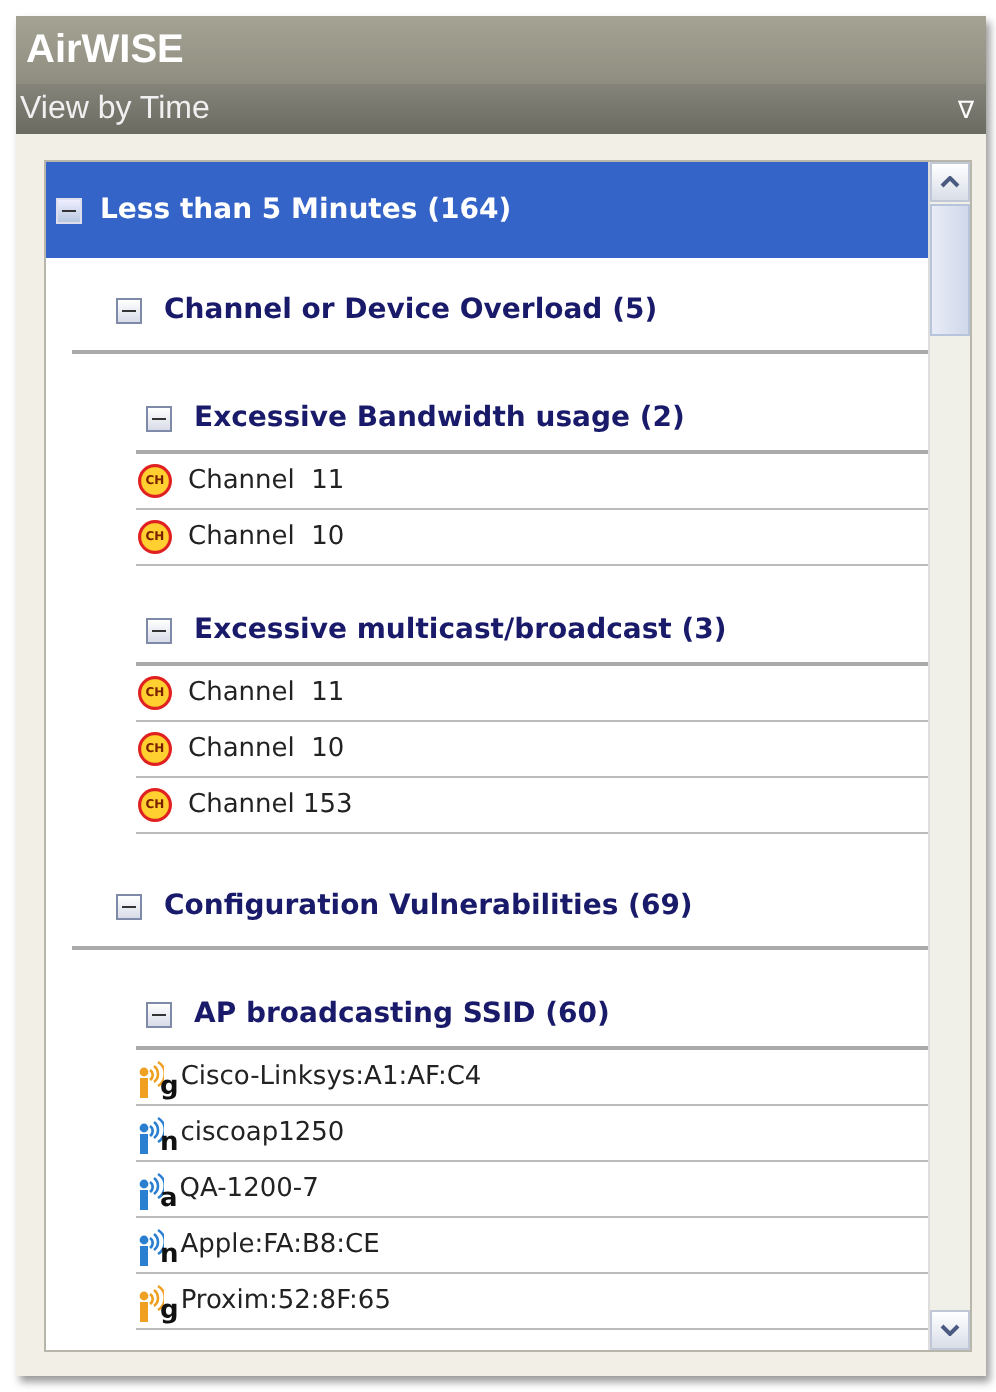 This screenshot has width=996, height=1392. Describe the element at coordinates (950, 1330) in the screenshot. I see `scroll-down-icon` at that location.